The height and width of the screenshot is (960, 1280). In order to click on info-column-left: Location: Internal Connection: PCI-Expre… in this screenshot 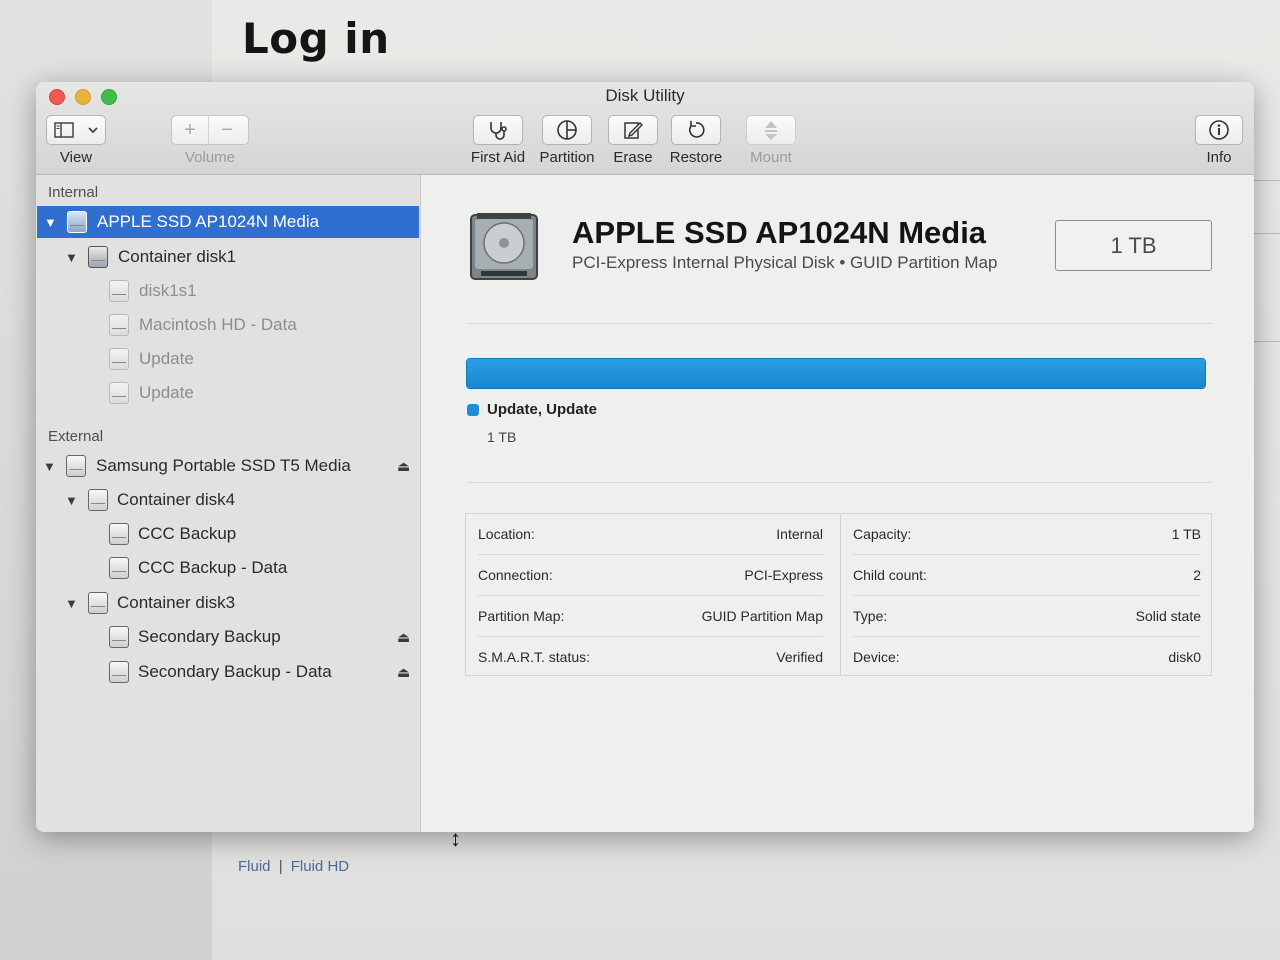, I will do `click(650, 594)`.